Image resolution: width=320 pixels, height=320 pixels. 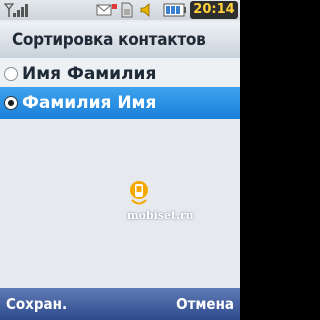 I want to click on option-last-first: Фамилия Имя, so click(x=120, y=103).